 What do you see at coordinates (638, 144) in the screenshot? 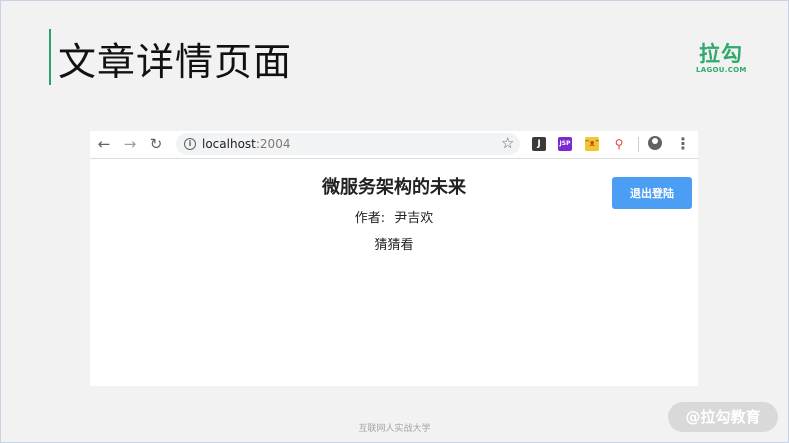
I see `toolbar-divider` at bounding box center [638, 144].